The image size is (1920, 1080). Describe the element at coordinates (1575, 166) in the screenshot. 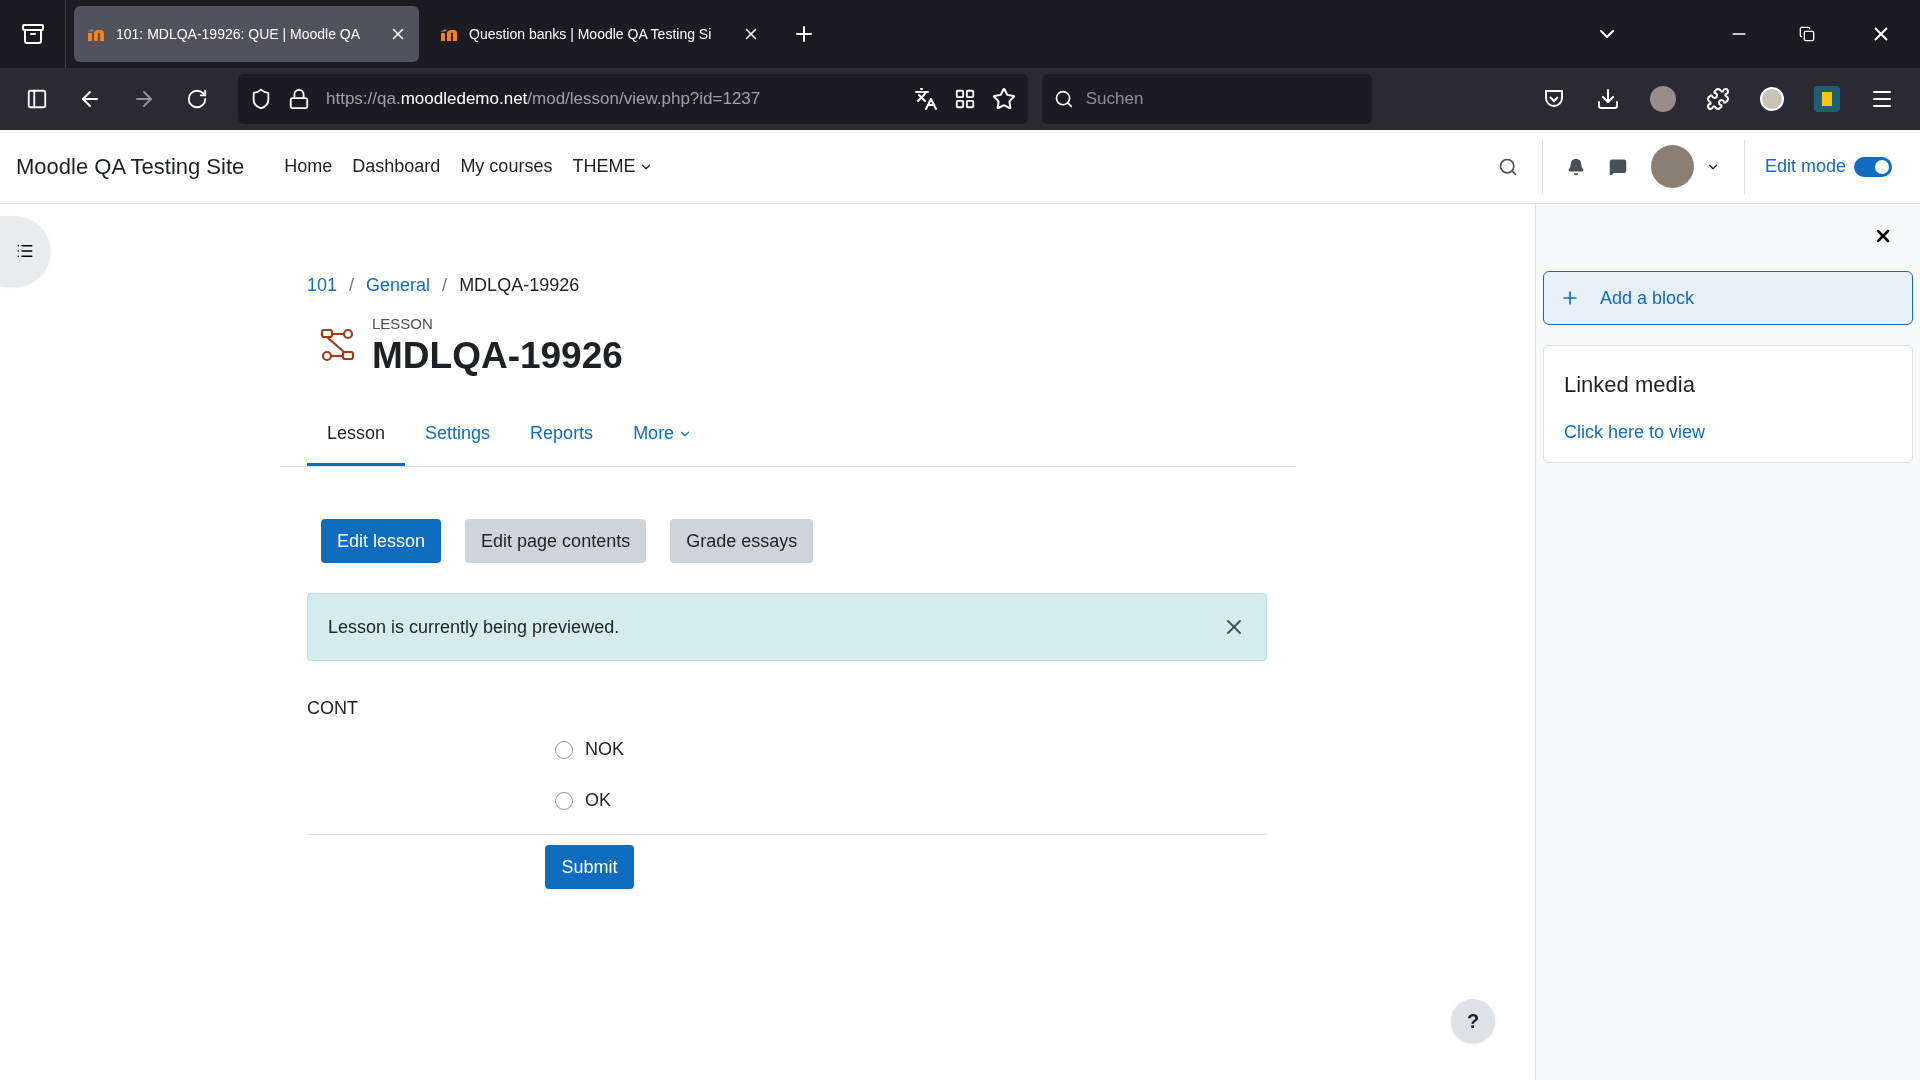

I see `notification-bell-icon` at that location.